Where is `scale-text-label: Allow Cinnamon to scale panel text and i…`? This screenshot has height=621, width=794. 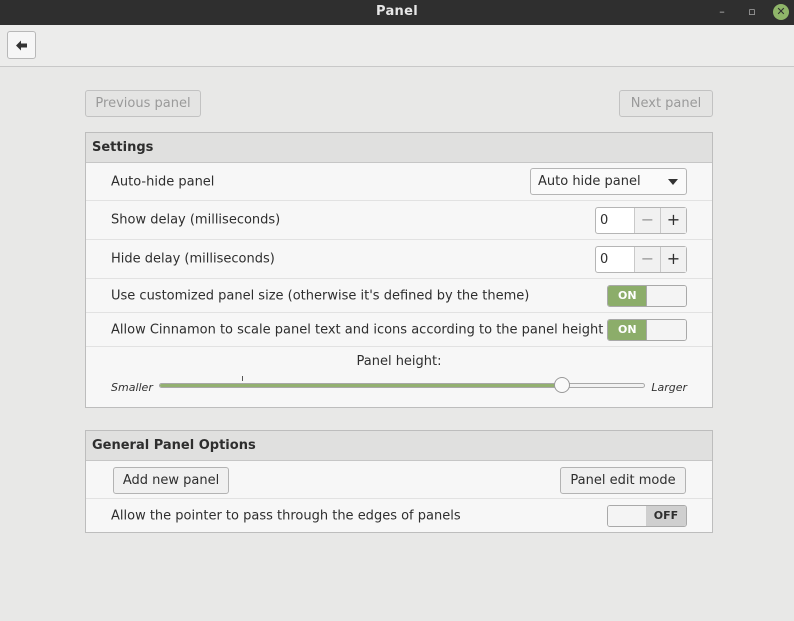
scale-text-label: Allow Cinnamon to scale panel text and i… is located at coordinates (357, 329).